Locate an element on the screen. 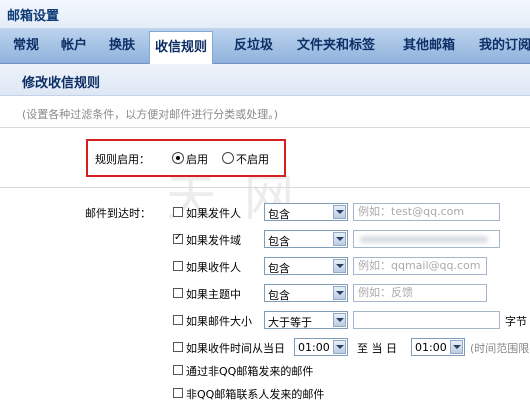 This screenshot has width=530, height=409. size-unit: 字节 is located at coordinates (516, 321).